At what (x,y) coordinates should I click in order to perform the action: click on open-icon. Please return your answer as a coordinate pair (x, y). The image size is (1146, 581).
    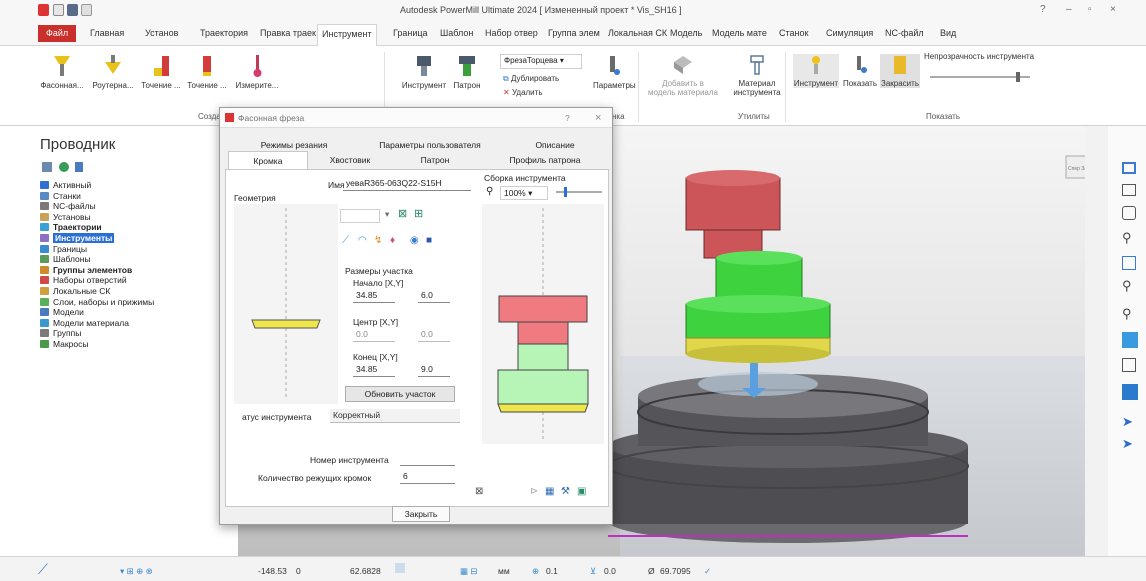
    Looking at the image, I should click on (58, 10).